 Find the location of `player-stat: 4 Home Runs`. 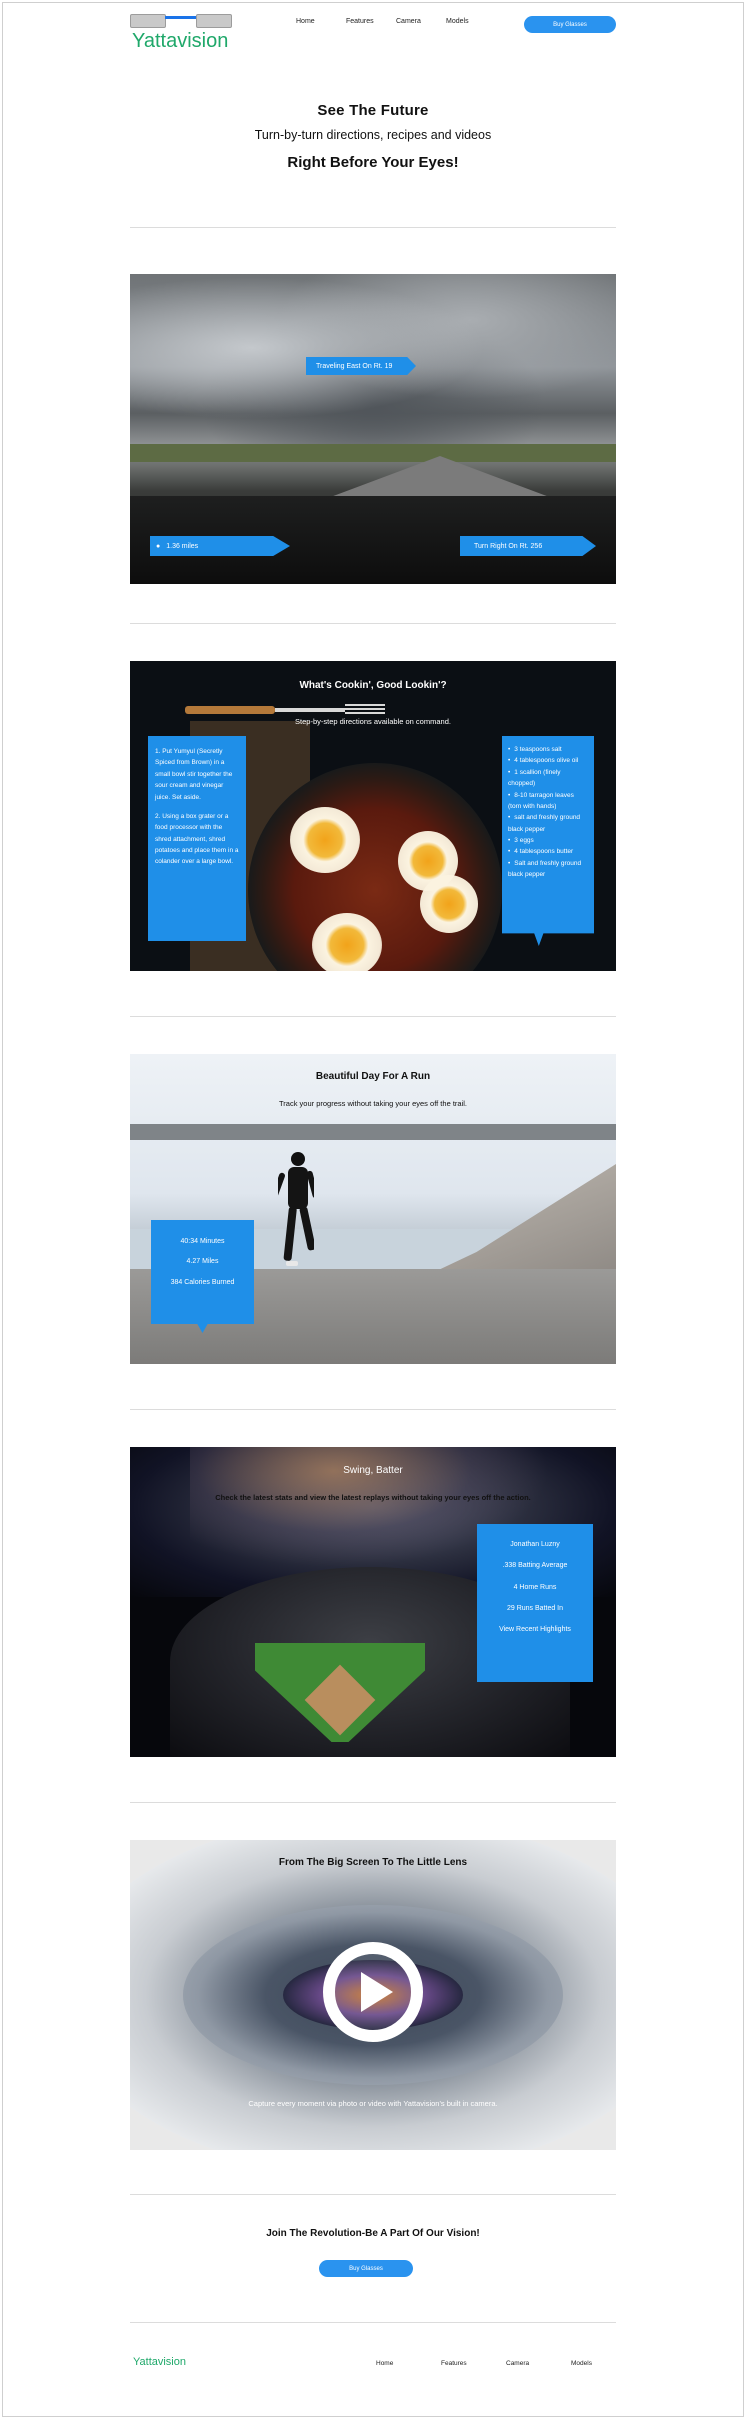

player-stat: 4 Home Runs is located at coordinates (535, 1587).